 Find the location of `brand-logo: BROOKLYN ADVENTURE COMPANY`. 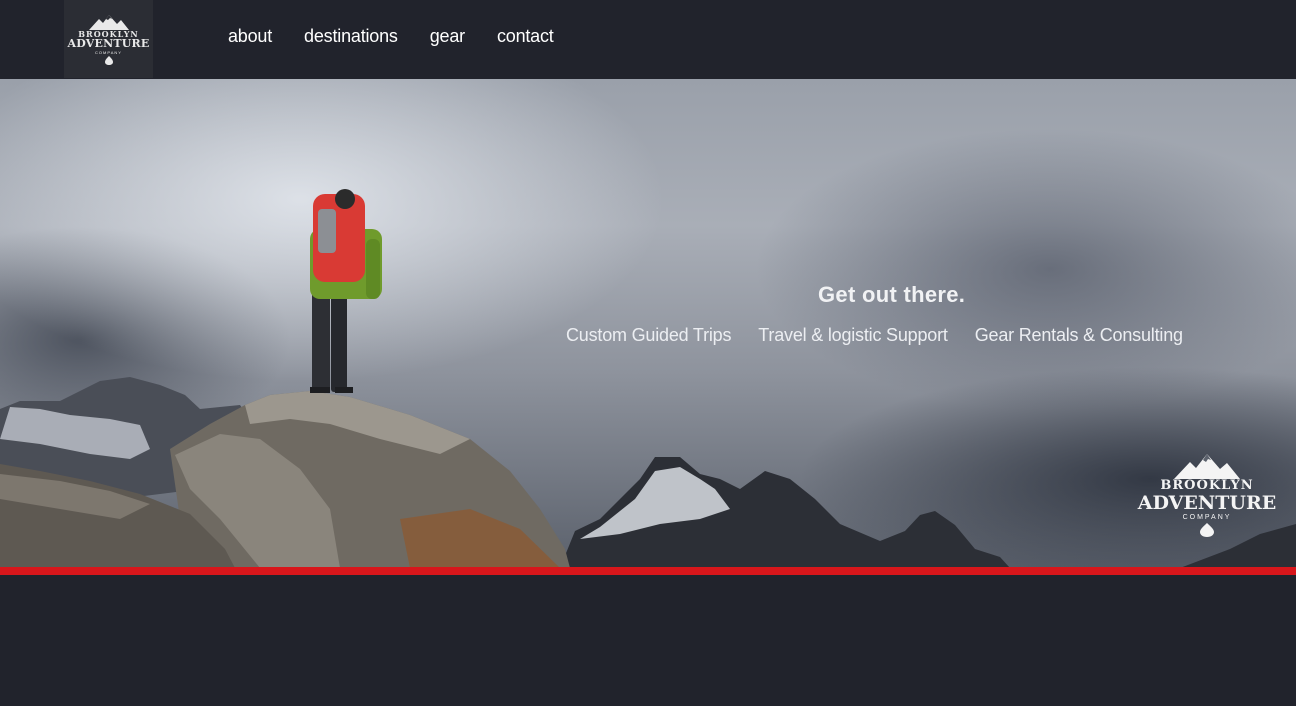

brand-logo: BROOKLYN ADVENTURE COMPANY is located at coordinates (108, 39).